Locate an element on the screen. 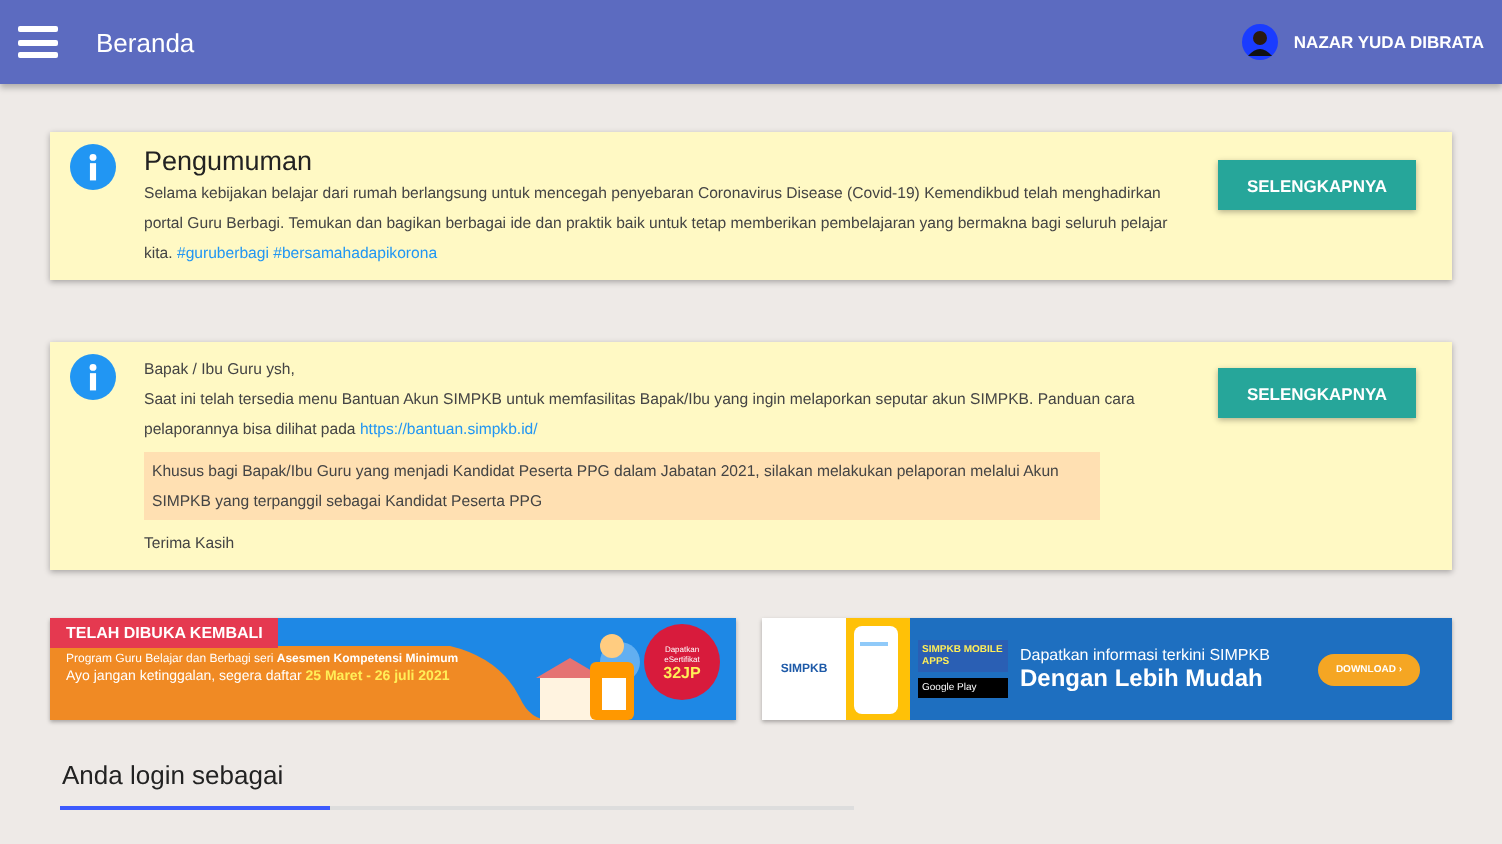 This screenshot has width=1502, height=844. announcement-title: Pengumuman is located at coordinates (229, 161).